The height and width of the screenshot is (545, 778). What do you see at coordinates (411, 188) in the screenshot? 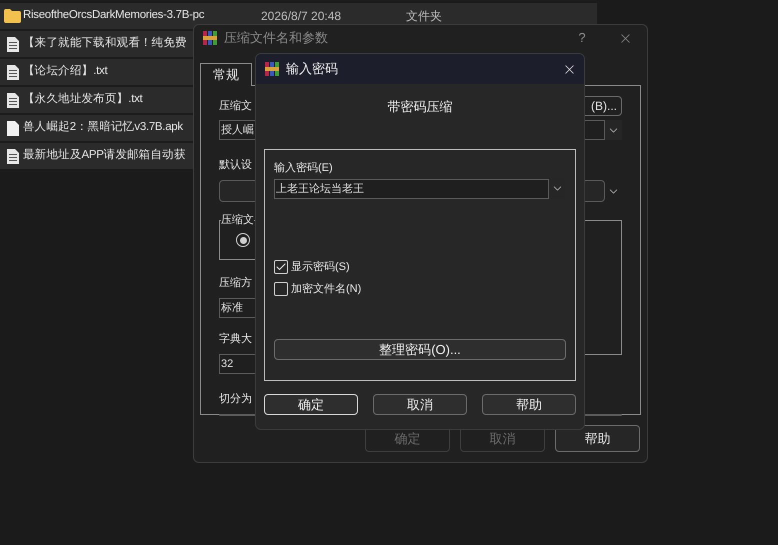
I see `password-field: 上老王论坛当老王` at bounding box center [411, 188].